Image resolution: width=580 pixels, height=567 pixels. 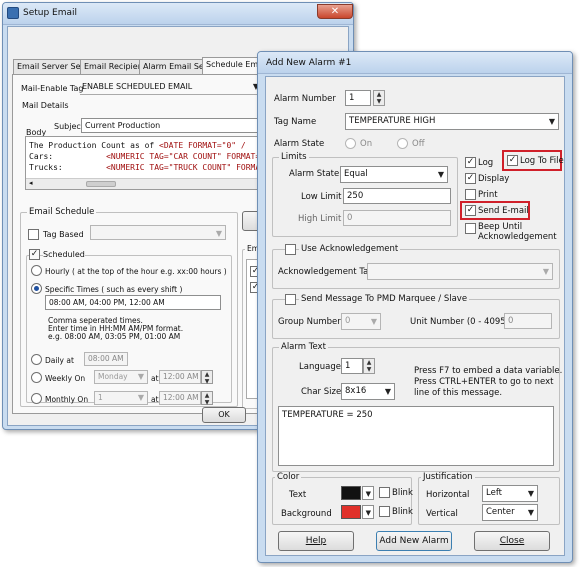 What do you see at coordinates (384, 511) in the screenshot?
I see `background-blink-checkbox` at bounding box center [384, 511].